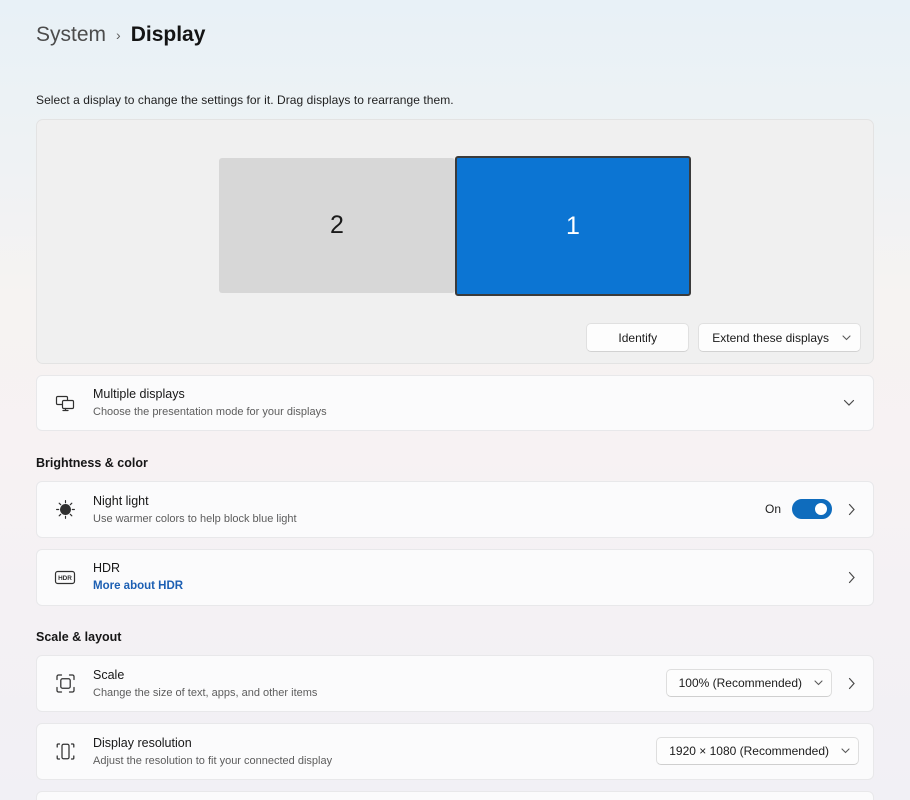  Describe the element at coordinates (71, 34) in the screenshot. I see `breadcrumb-parent-system: System` at that location.